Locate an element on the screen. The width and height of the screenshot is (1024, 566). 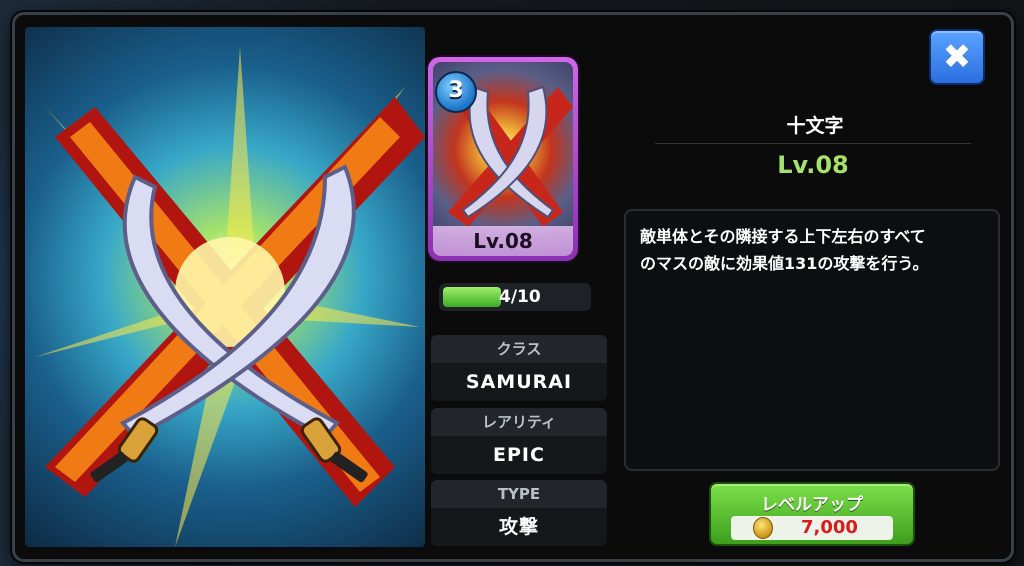
close-button: ✖ is located at coordinates (957, 57).